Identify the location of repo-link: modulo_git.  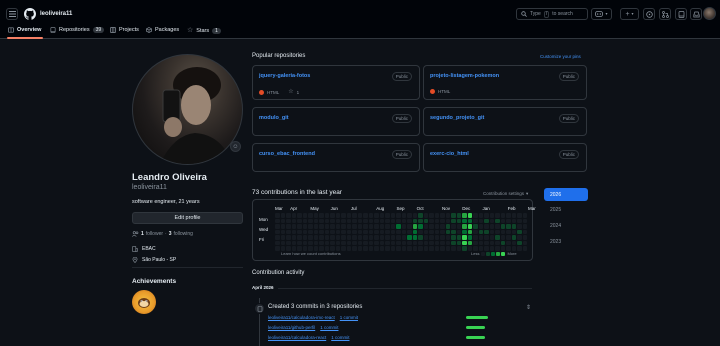
(274, 118).